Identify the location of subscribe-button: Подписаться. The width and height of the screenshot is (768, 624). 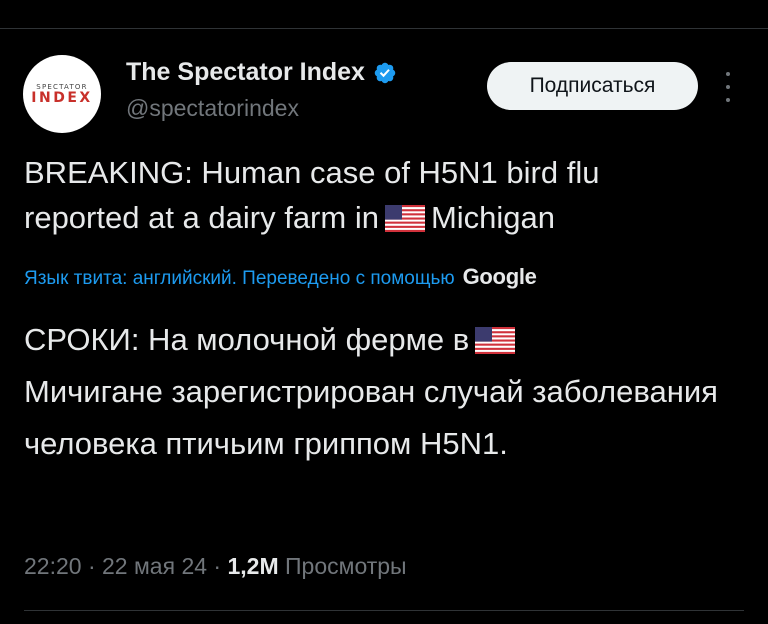
(592, 86).